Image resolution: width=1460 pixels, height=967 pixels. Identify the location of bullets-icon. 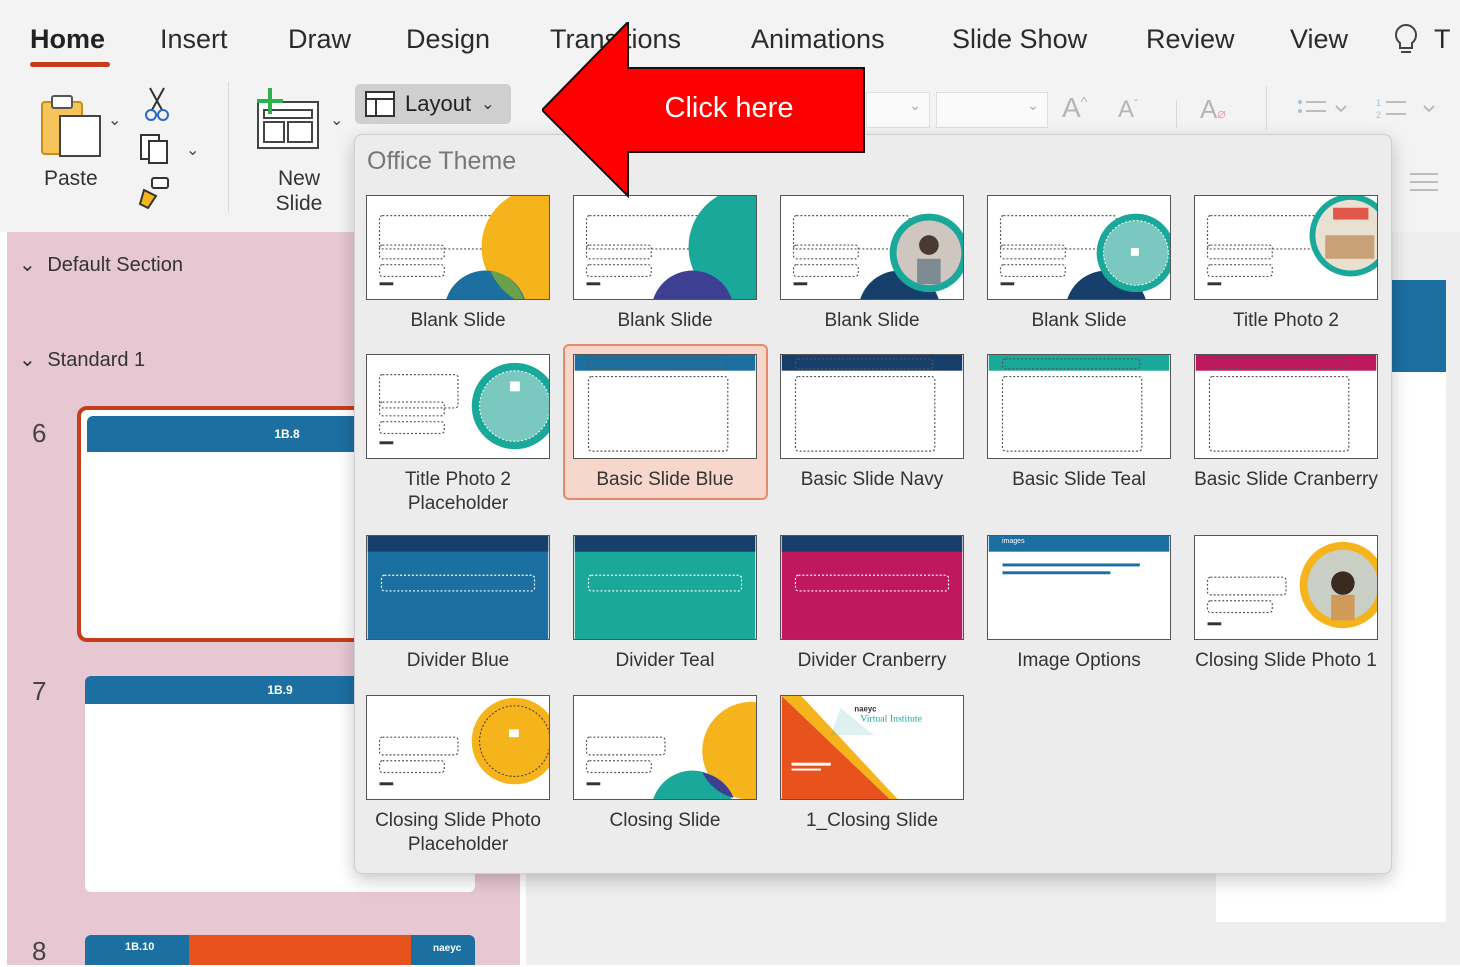
(1326, 113).